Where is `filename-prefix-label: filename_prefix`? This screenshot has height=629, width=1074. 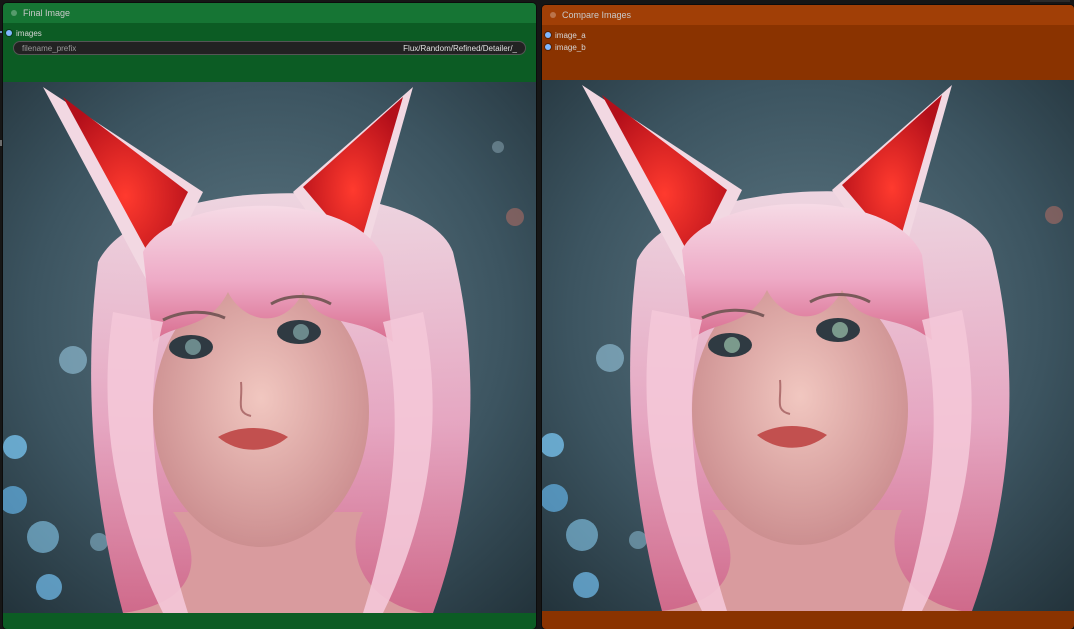
filename-prefix-label: filename_prefix is located at coordinates (49, 48).